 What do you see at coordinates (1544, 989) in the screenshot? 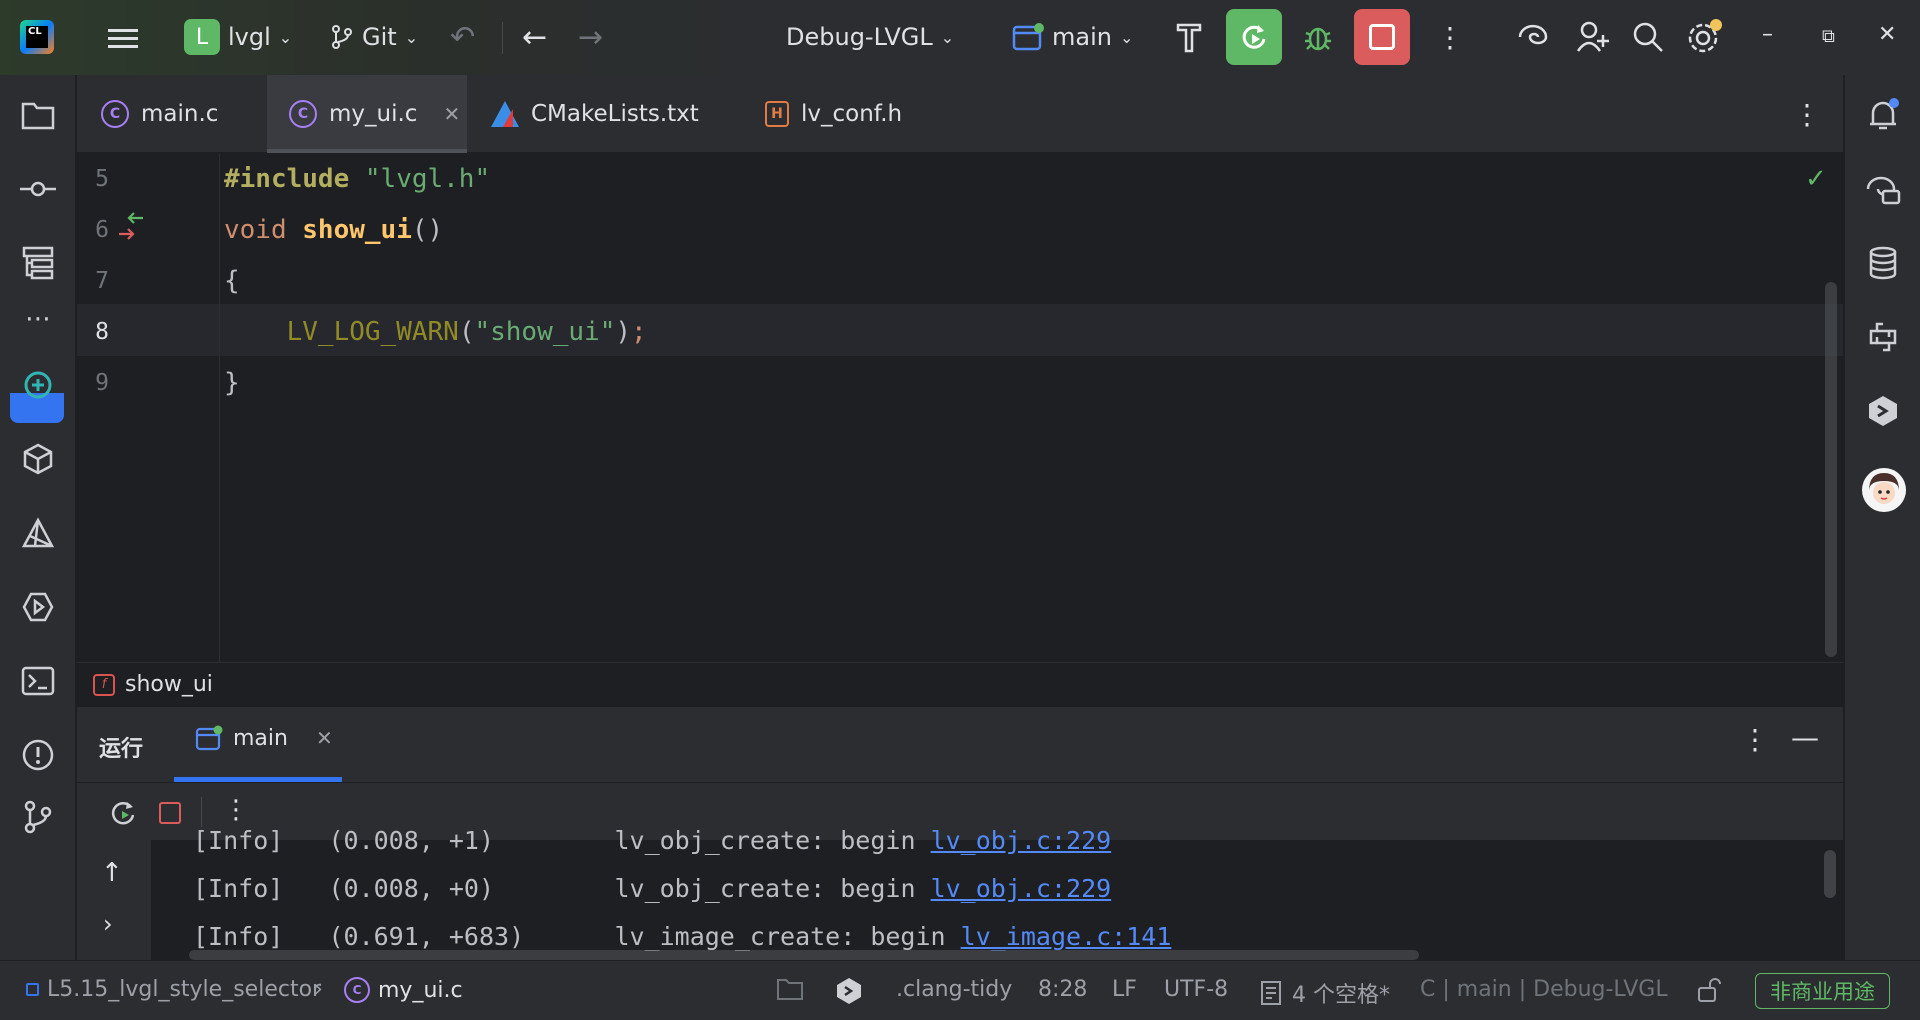
I see `status-context: C | main | Debug-LVGL` at bounding box center [1544, 989].